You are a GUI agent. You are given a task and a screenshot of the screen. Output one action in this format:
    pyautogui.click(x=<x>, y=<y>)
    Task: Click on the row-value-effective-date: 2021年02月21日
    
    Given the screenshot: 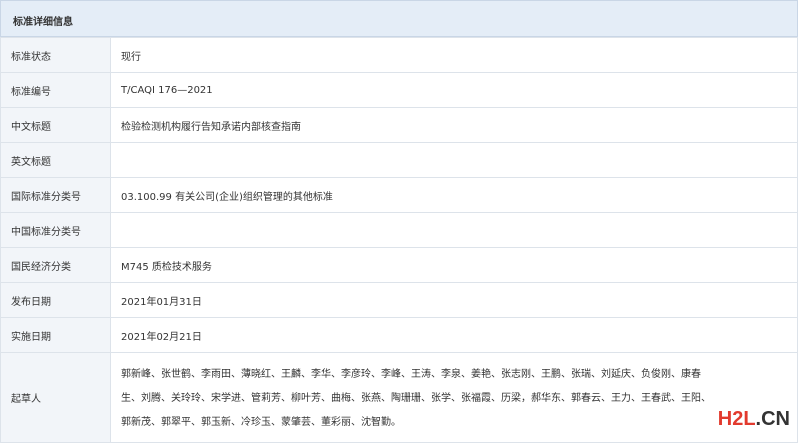 What is the action you would take?
    pyautogui.click(x=454, y=335)
    